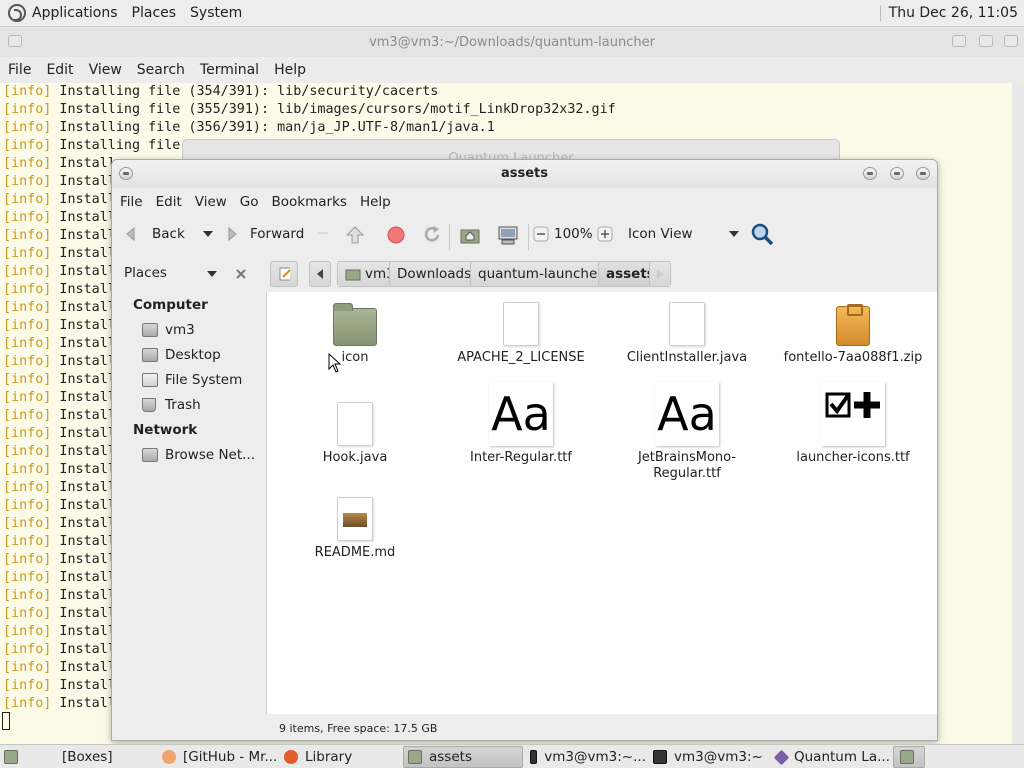  I want to click on computer-button, so click(508, 235).